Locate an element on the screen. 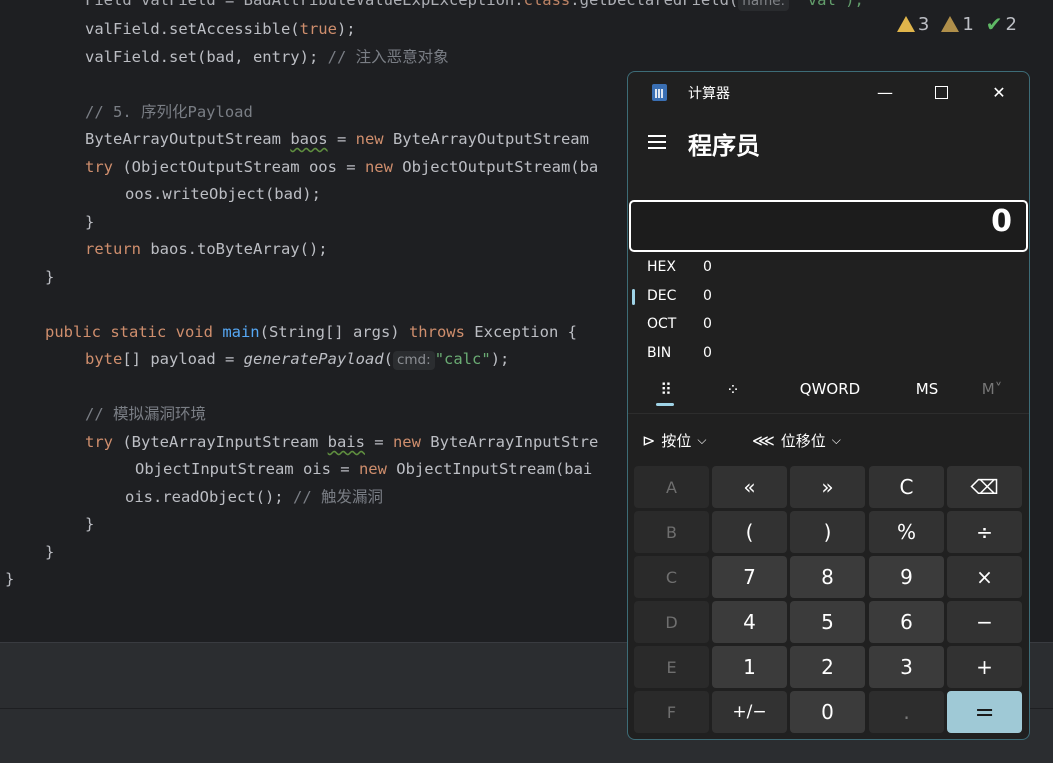 This screenshot has height=763, width=1053. maximize-icon is located at coordinates (941, 92).